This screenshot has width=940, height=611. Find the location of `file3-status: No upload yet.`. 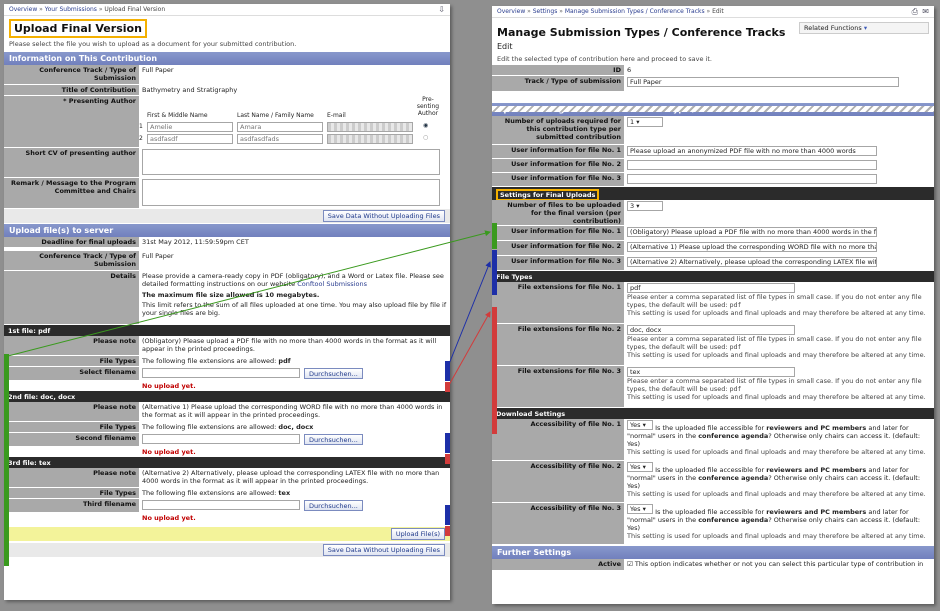

file3-status: No upload yet. is located at coordinates (294, 517).